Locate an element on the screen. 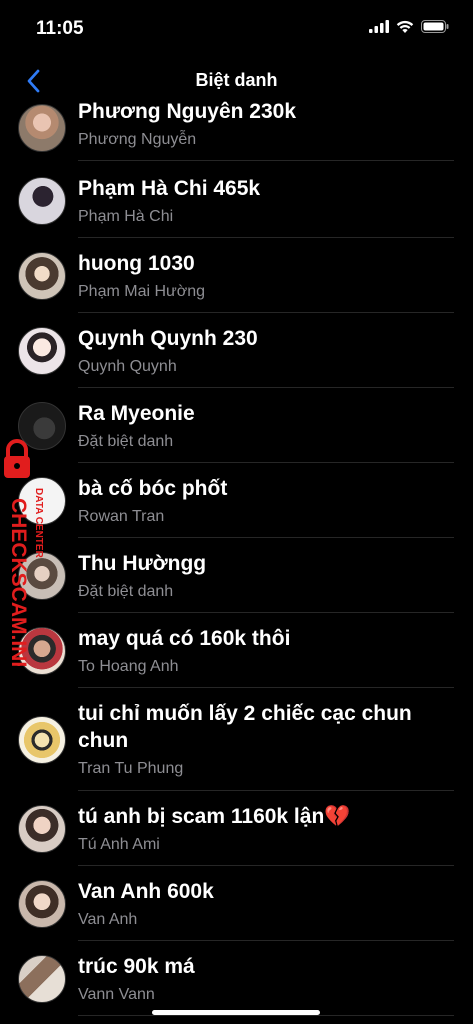 This screenshot has height=1024, width=473. contact-name: Quynh Quynh is located at coordinates (127, 366).